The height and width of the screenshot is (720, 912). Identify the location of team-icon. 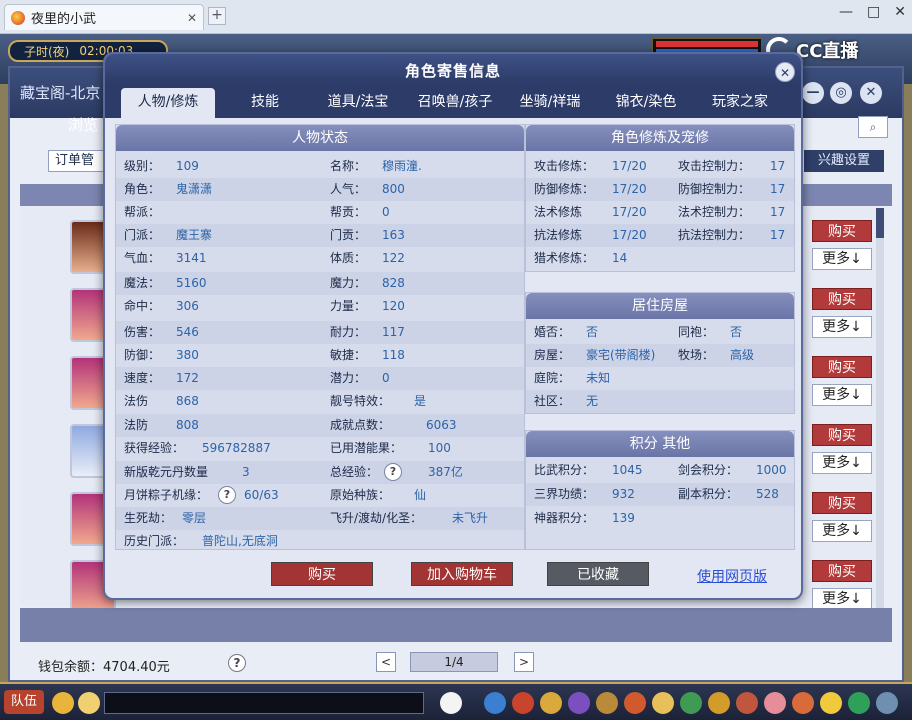
(579, 703).